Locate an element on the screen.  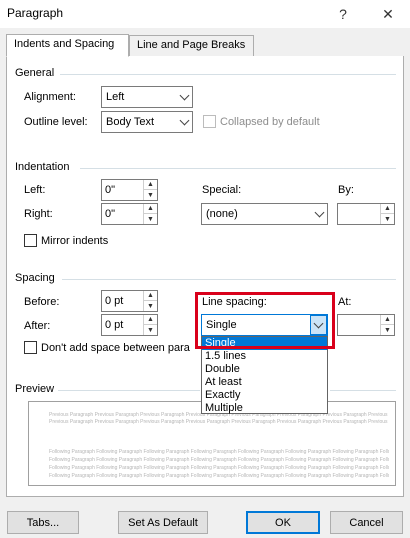
at-label: At: is located at coordinates (345, 302).